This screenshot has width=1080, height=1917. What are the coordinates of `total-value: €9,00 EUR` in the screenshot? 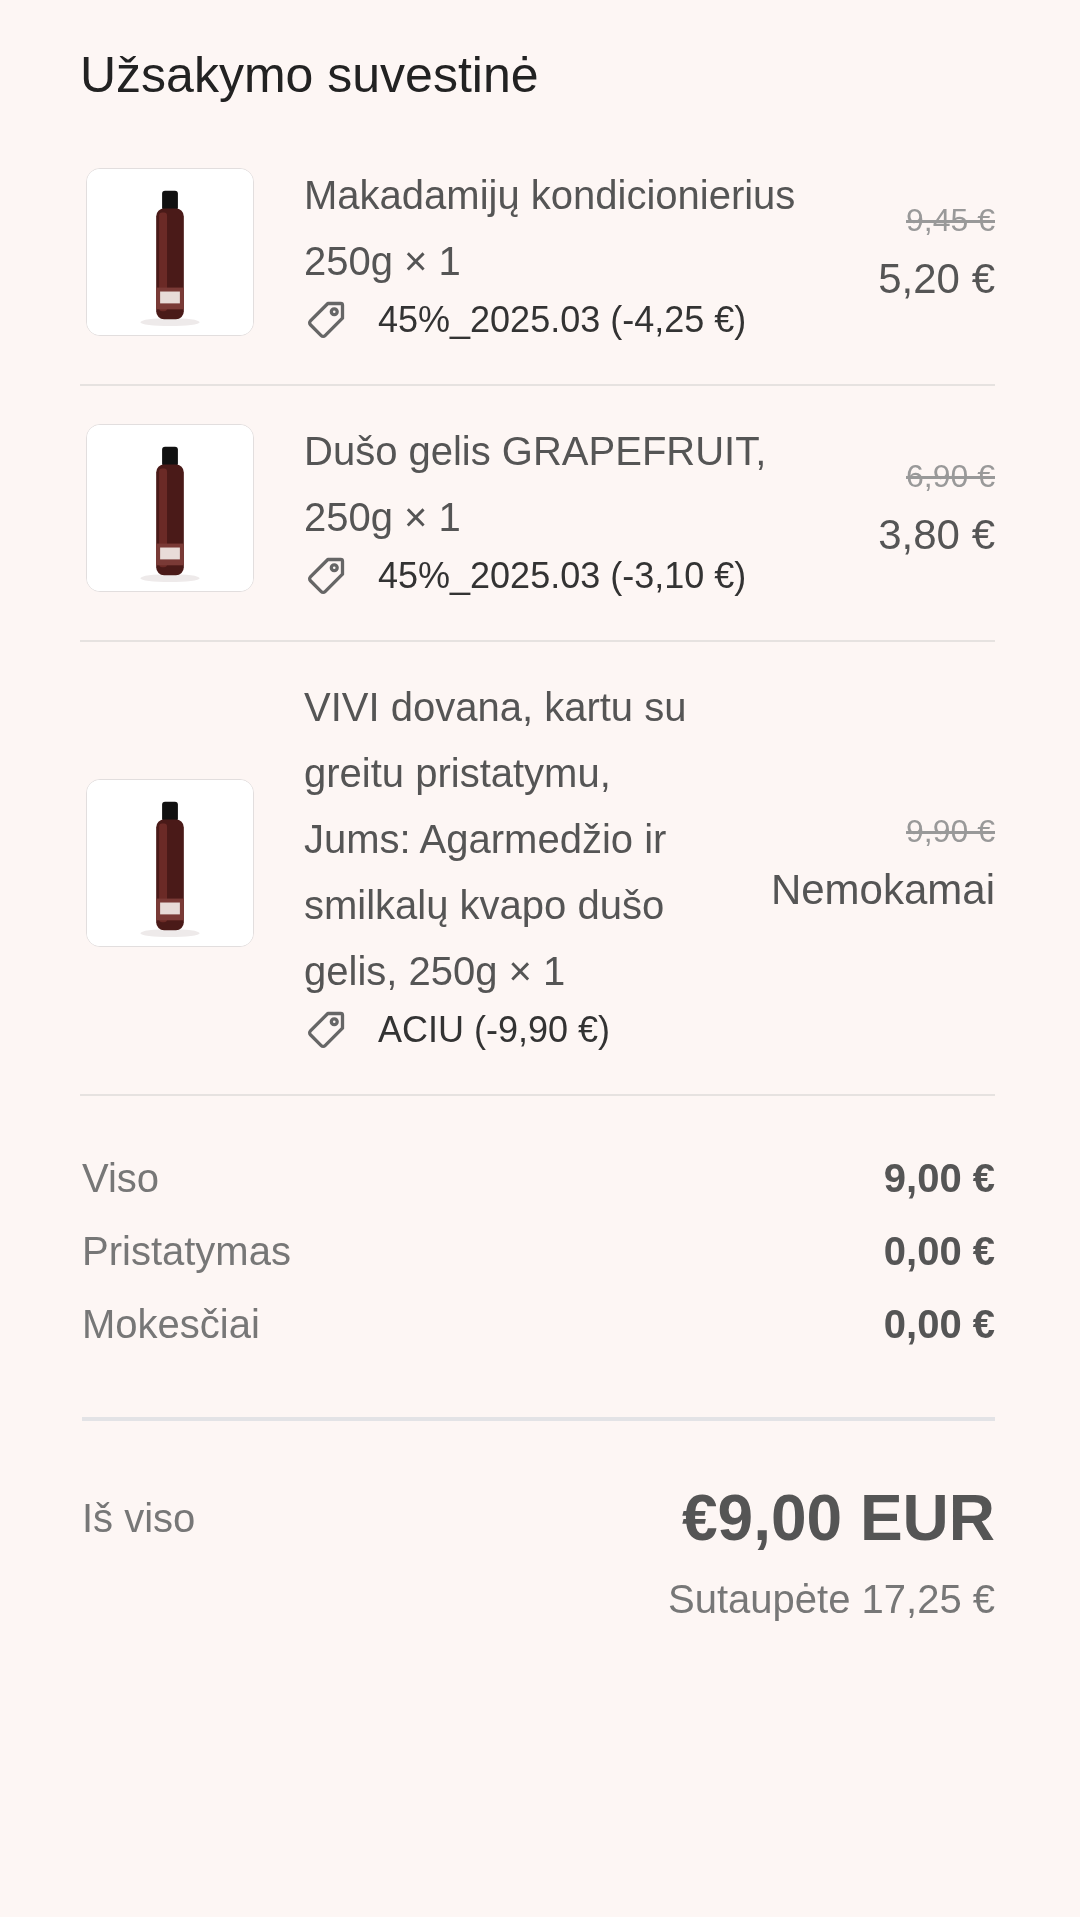 It's located at (838, 1518).